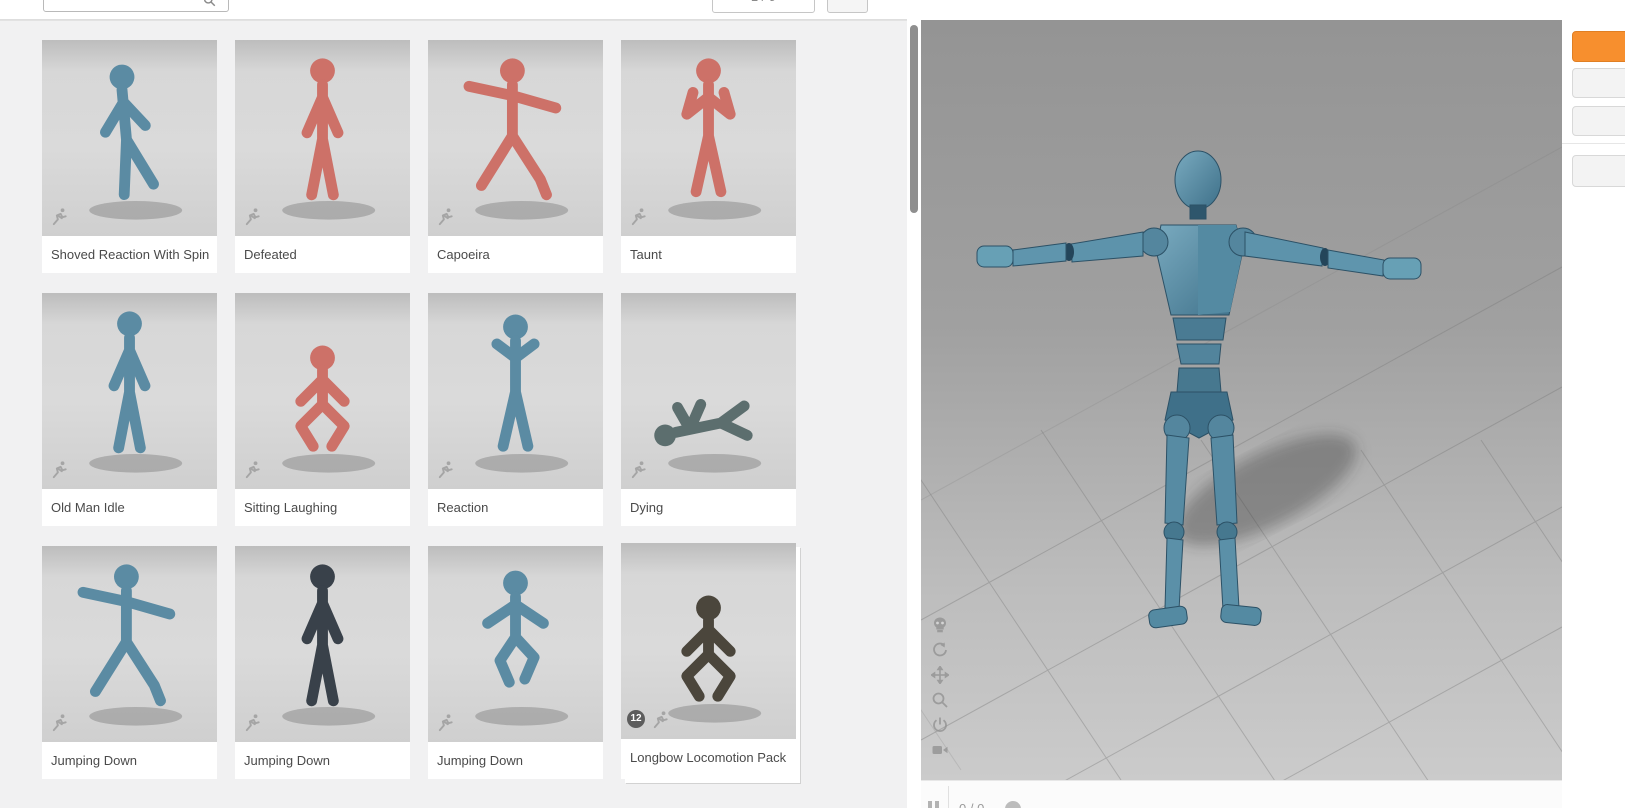  I want to click on playback-divider, so click(948, 797).